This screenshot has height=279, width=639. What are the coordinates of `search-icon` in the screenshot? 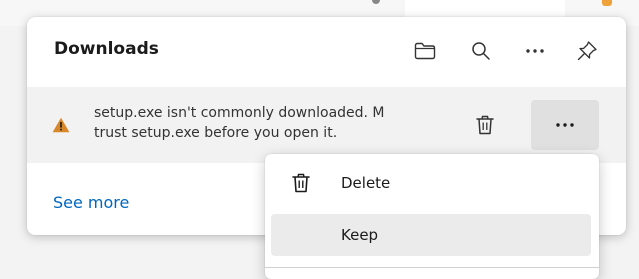 It's located at (481, 51).